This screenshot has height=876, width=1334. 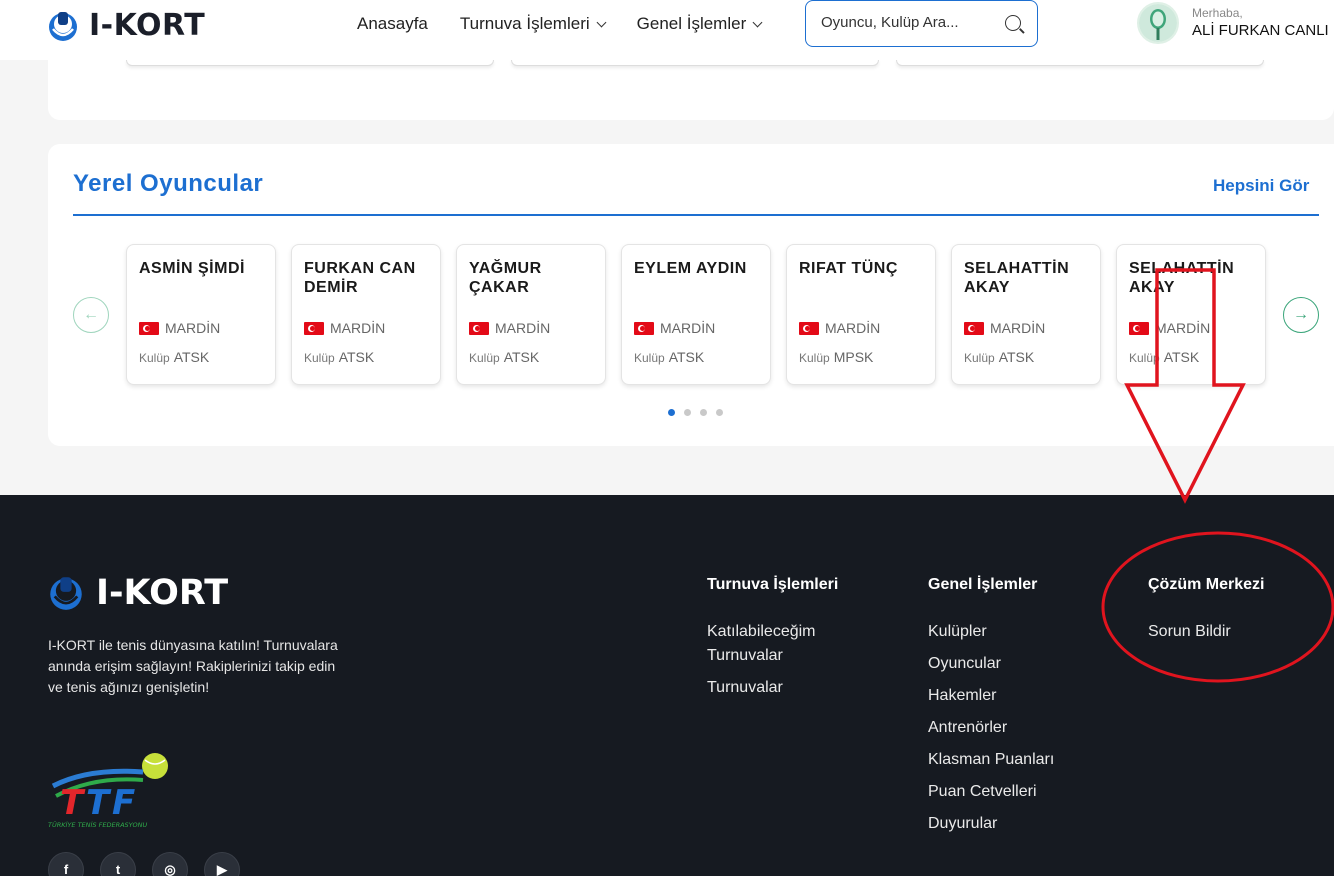 What do you see at coordinates (162, 593) in the screenshot?
I see `footer-logo-text: I-KORT` at bounding box center [162, 593].